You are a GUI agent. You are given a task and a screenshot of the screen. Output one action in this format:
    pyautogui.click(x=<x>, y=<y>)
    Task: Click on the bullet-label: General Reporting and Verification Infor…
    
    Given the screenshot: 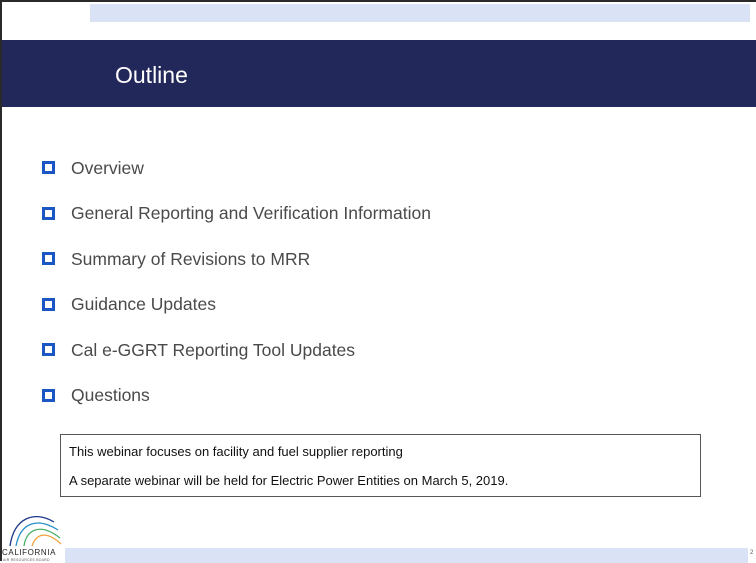 What is the action you would take?
    pyautogui.click(x=251, y=213)
    